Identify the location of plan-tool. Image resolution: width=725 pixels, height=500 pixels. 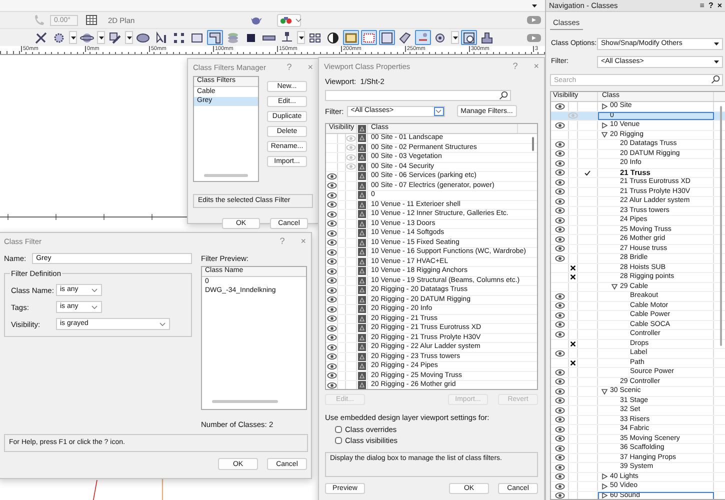
(215, 37).